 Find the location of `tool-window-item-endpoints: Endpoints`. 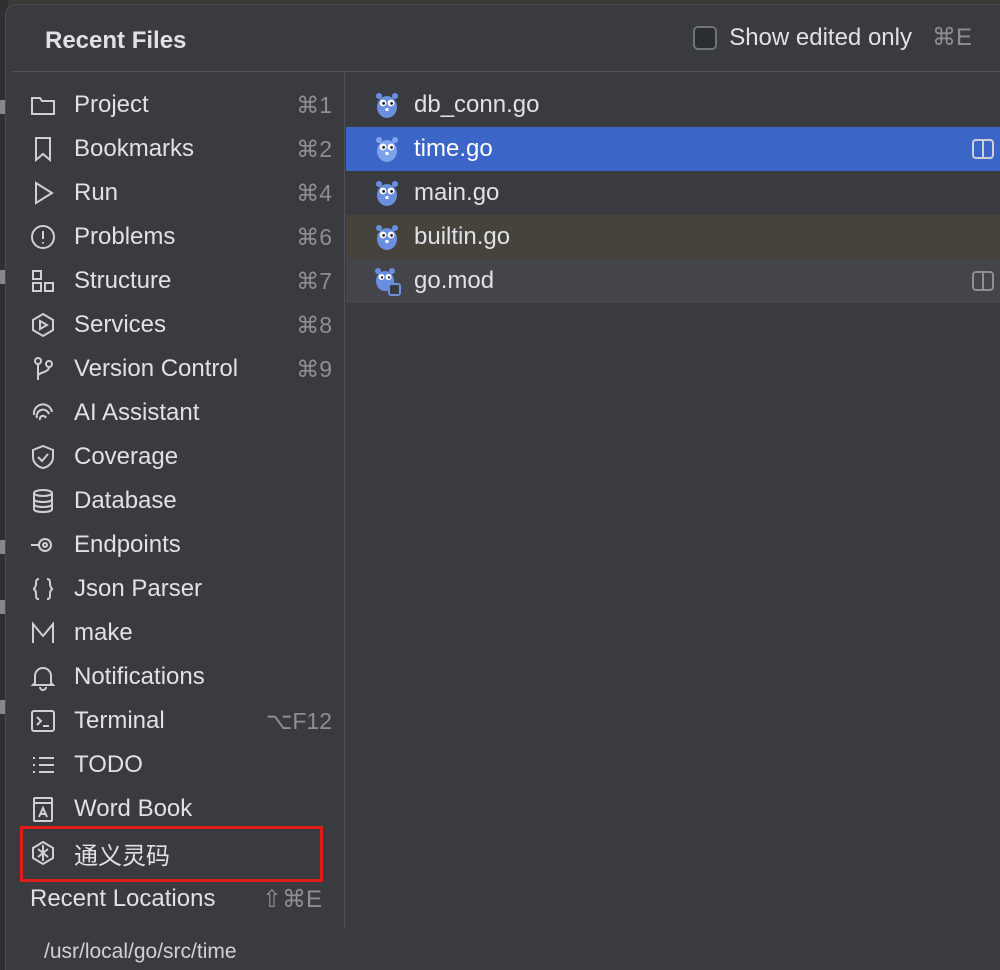

tool-window-item-endpoints: Endpoints is located at coordinates (176, 545).